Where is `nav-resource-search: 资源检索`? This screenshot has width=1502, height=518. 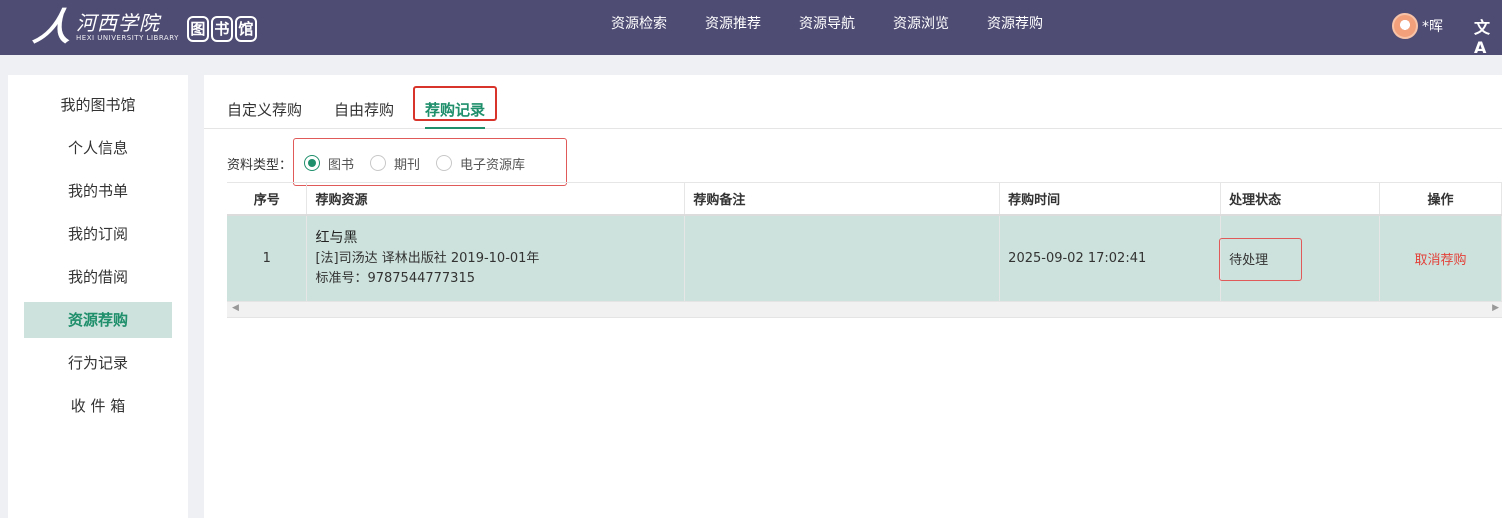 nav-resource-search: 资源检索 is located at coordinates (639, 23).